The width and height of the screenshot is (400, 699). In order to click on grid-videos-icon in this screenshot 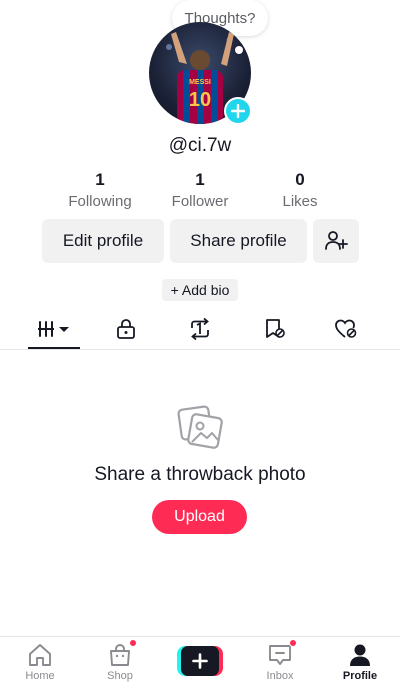, I will do `click(53, 329)`.